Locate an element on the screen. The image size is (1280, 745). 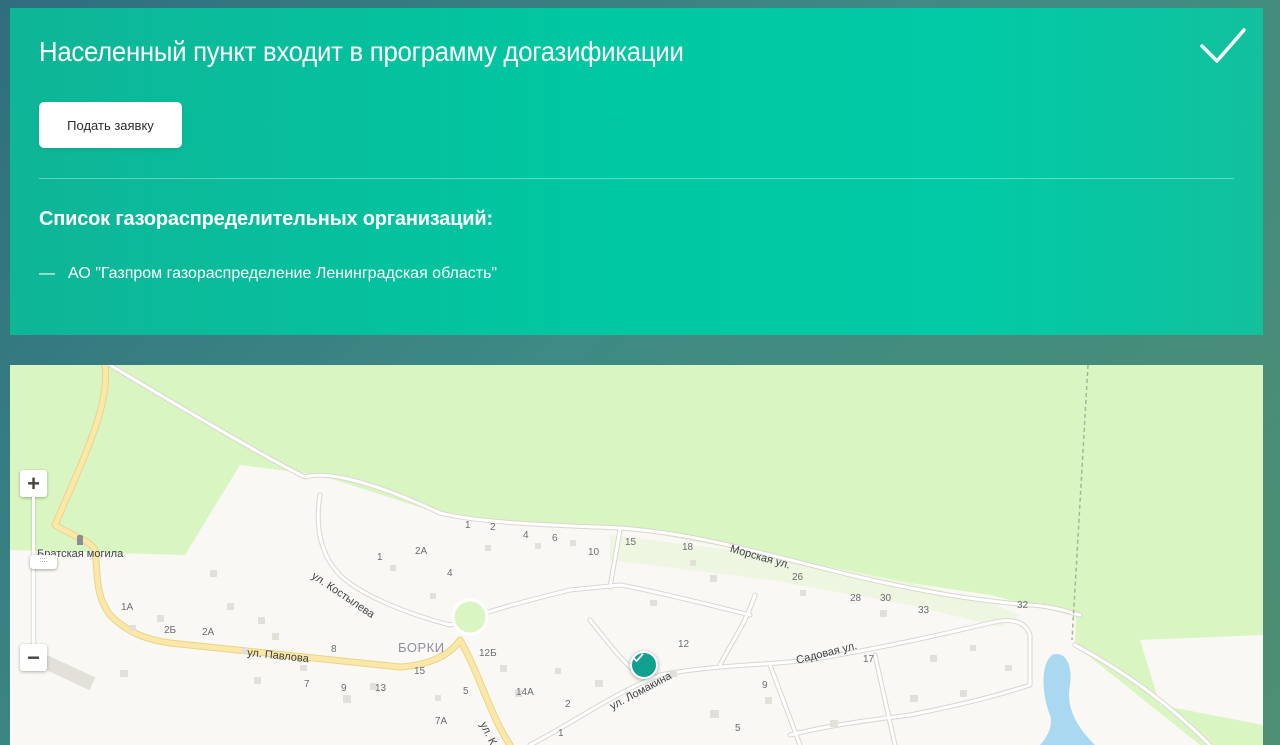
house-number: 2Б is located at coordinates (170, 630).